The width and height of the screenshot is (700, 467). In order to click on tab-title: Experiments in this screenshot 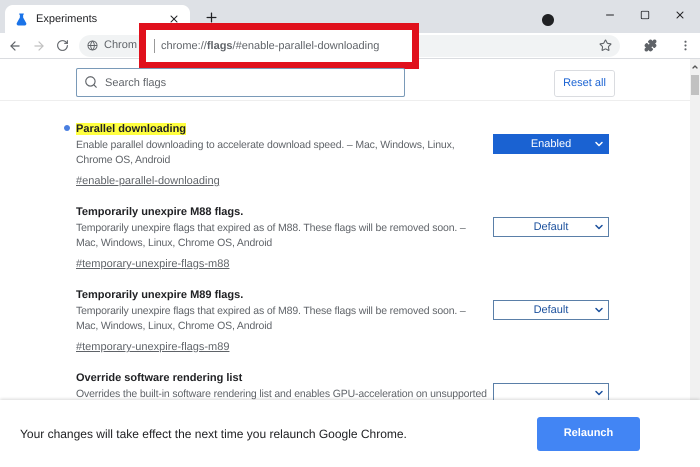, I will do `click(67, 19)`.